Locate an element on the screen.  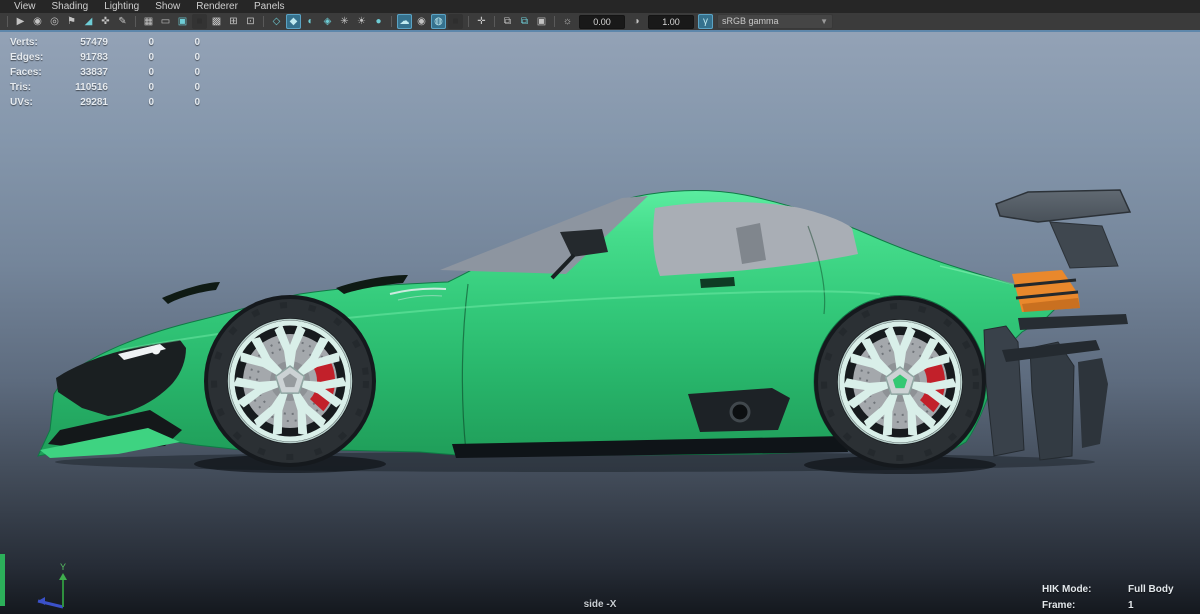
menu-lighting: Lighting is located at coordinates (121, 6).